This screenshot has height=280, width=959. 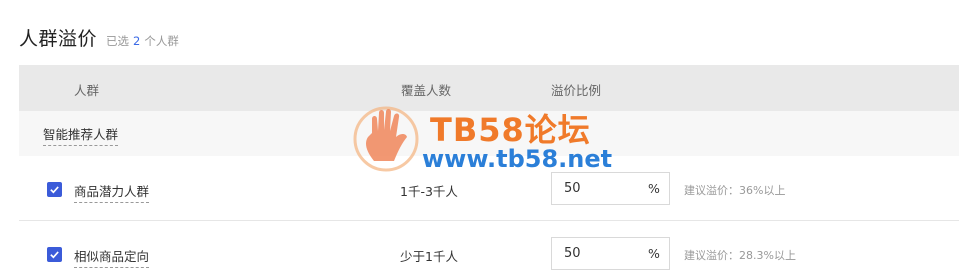 What do you see at coordinates (81, 135) in the screenshot?
I see `group-label: 智能推荐人群` at bounding box center [81, 135].